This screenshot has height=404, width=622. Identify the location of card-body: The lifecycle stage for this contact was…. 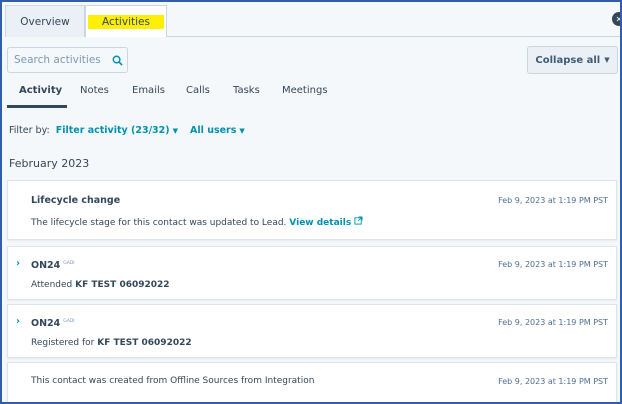
(197, 222).